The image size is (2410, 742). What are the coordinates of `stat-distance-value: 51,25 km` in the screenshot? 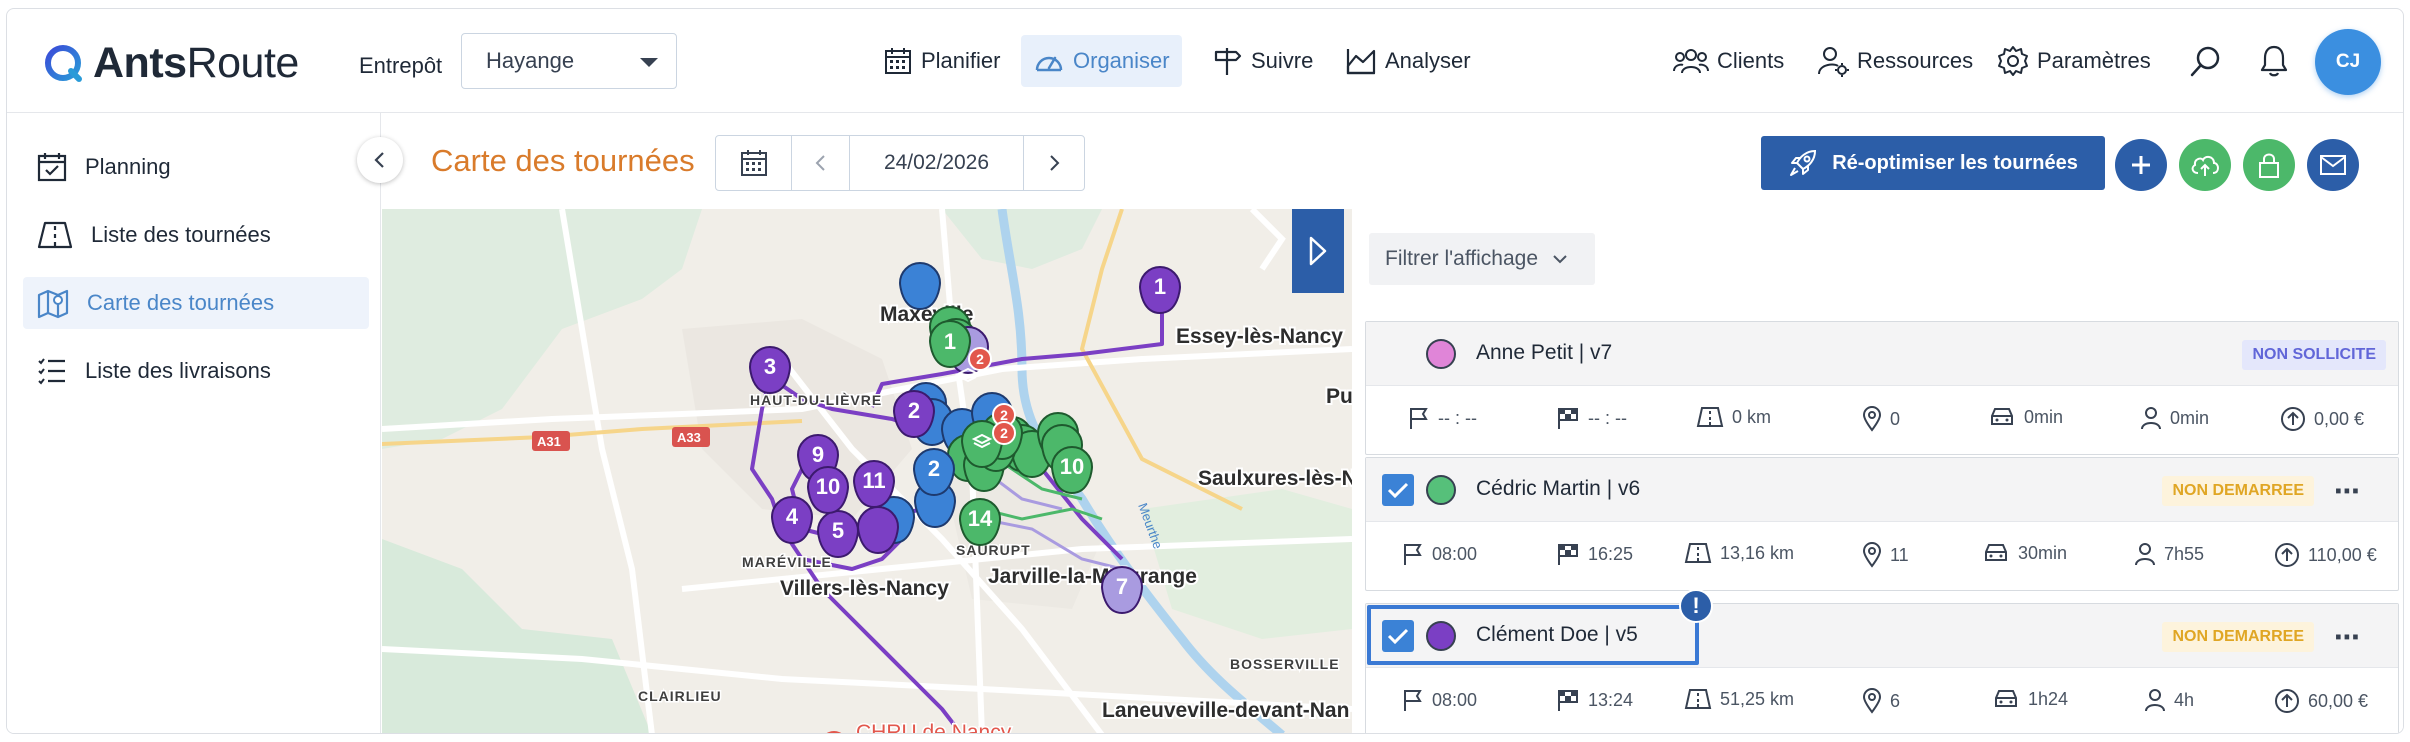 It's located at (1757, 698).